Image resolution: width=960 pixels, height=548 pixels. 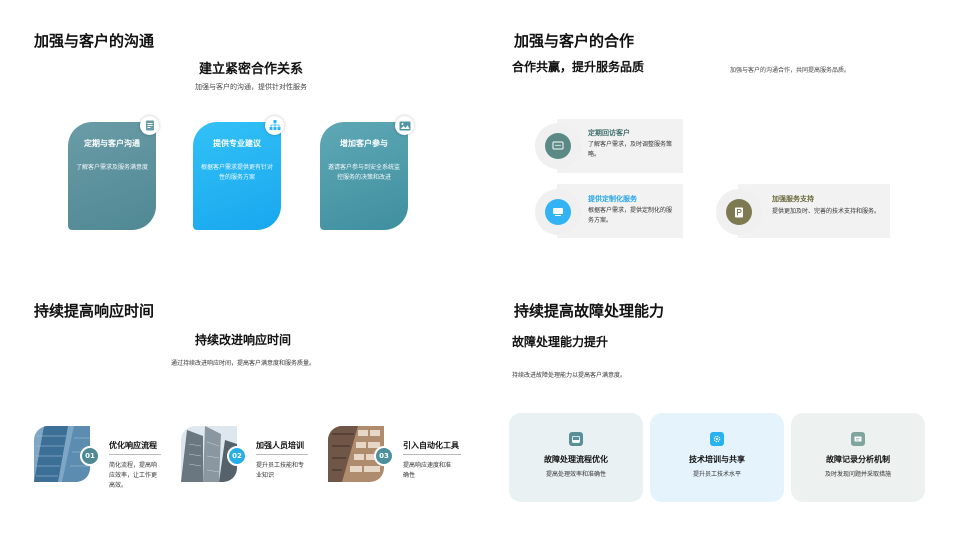 I want to click on slide-title: 持续提高响应时间, so click(x=94, y=311).